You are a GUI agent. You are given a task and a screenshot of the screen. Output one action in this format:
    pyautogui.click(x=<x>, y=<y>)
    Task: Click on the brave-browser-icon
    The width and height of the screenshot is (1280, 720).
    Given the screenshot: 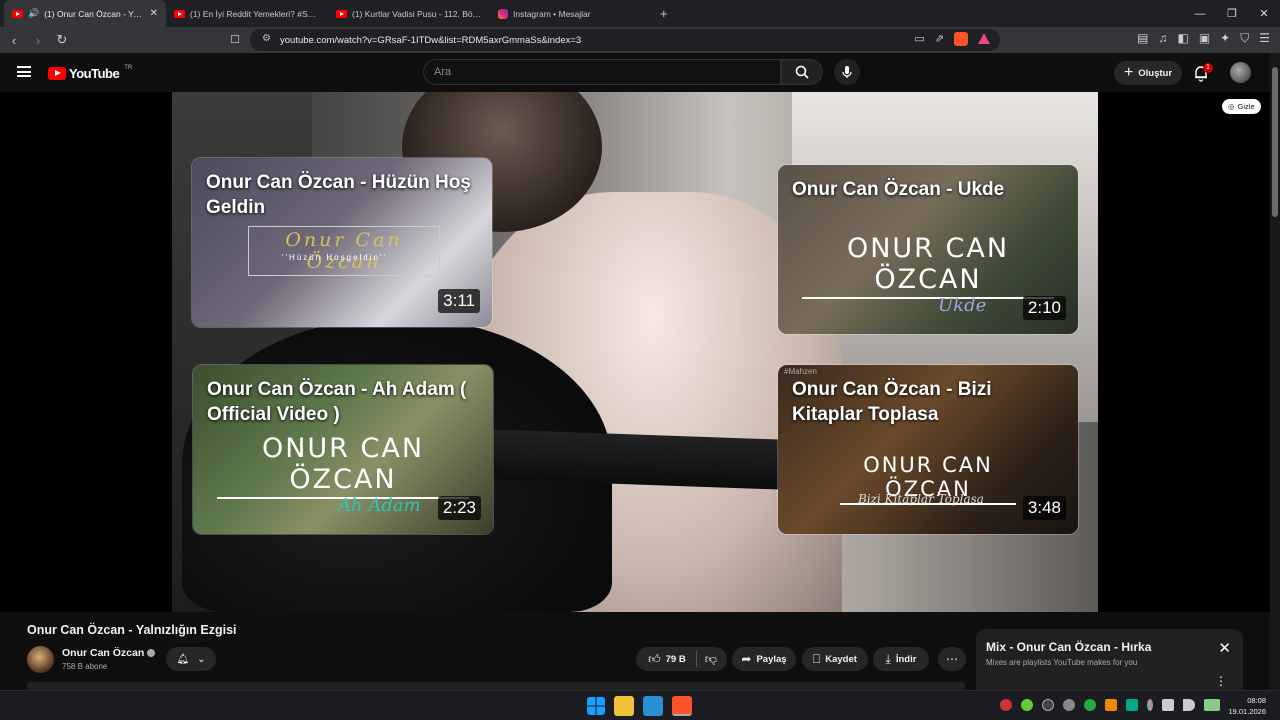 What is the action you would take?
    pyautogui.click(x=682, y=706)
    